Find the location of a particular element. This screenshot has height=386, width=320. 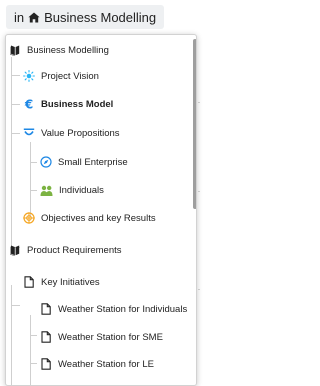

tree-item-business-modelling: Business Modelling is located at coordinates (59, 50).